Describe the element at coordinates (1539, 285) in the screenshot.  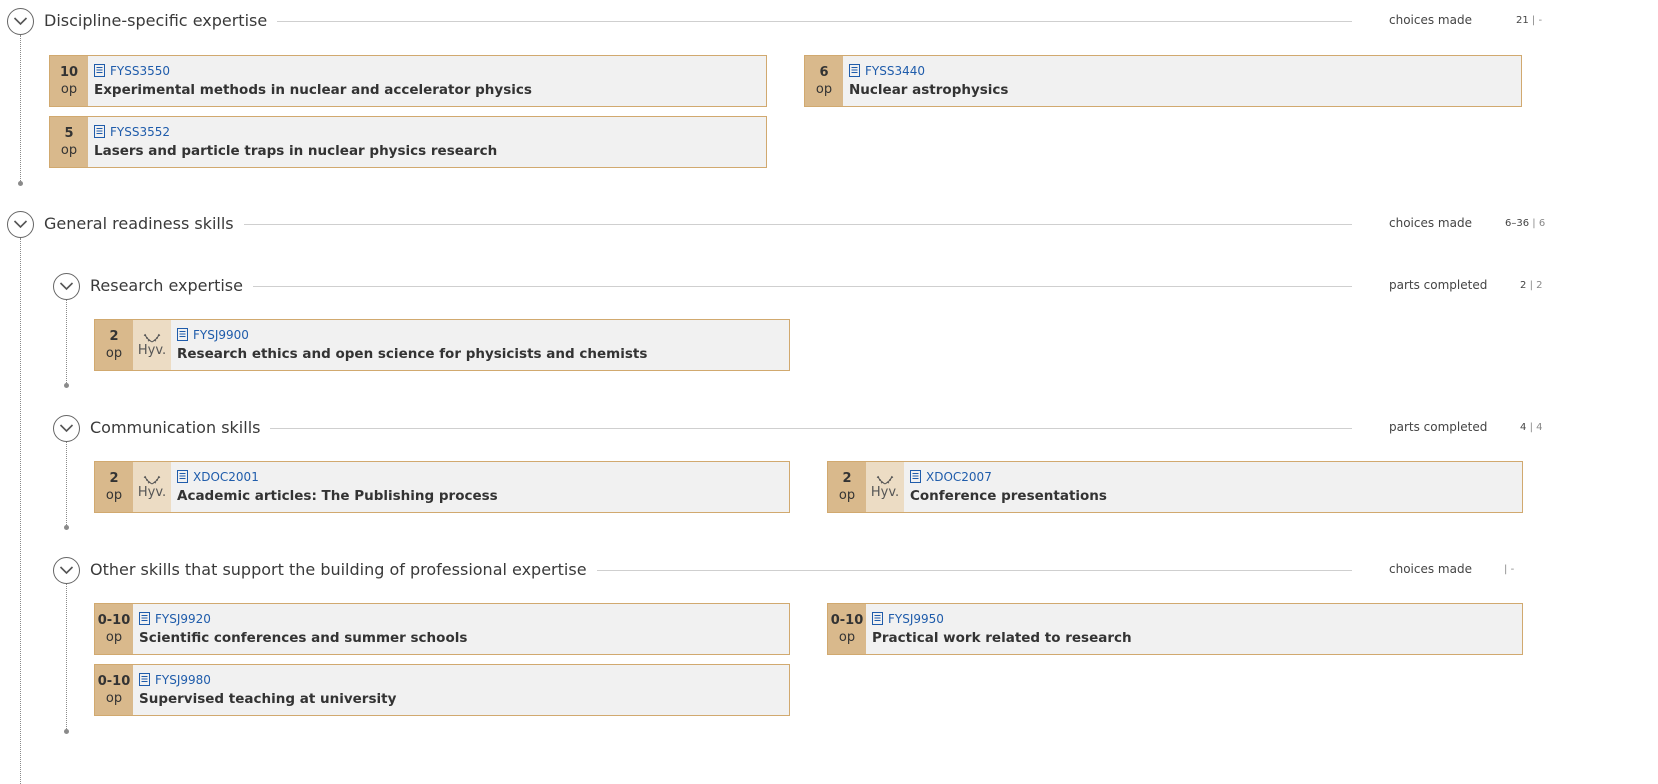
I see `count-limit: 2` at that location.